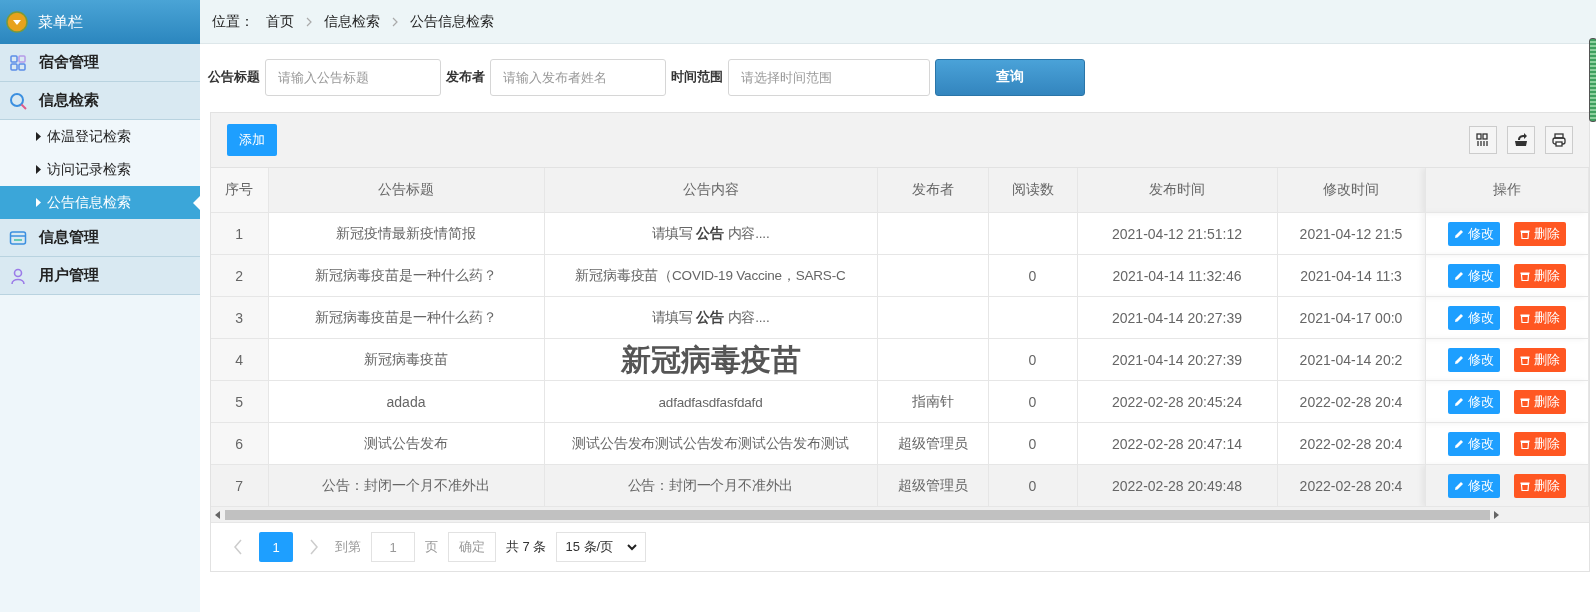 The width and height of the screenshot is (1596, 612). I want to click on table-cell: 指南针, so click(932, 400).